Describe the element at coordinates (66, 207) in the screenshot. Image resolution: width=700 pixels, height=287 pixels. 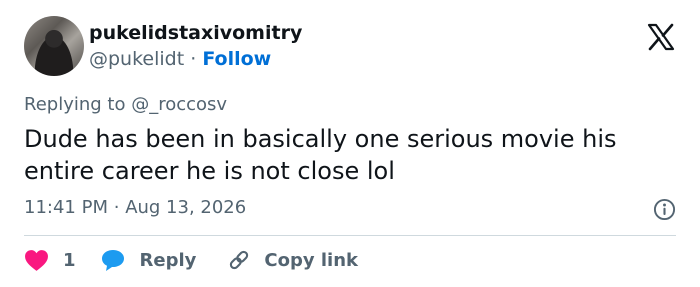
I see `tweet-time: 11:41 PM` at that location.